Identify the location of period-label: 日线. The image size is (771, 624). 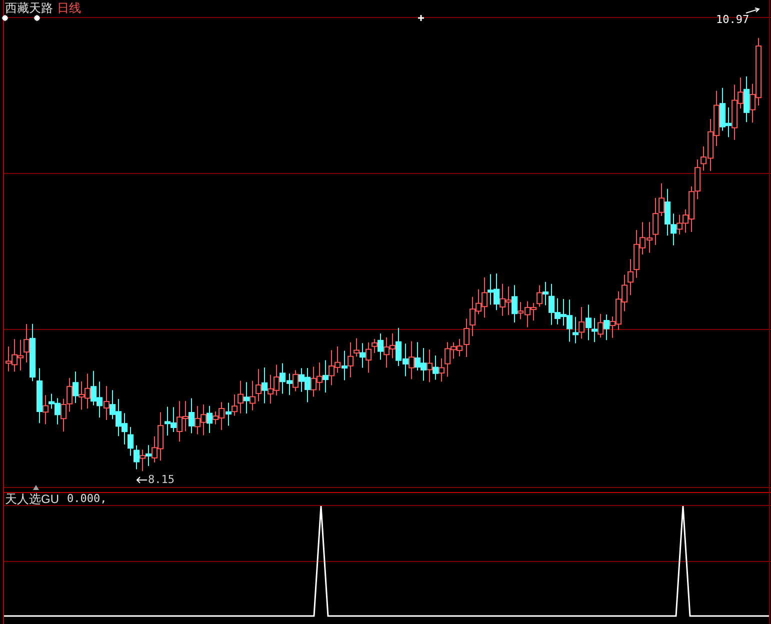
(69, 8).